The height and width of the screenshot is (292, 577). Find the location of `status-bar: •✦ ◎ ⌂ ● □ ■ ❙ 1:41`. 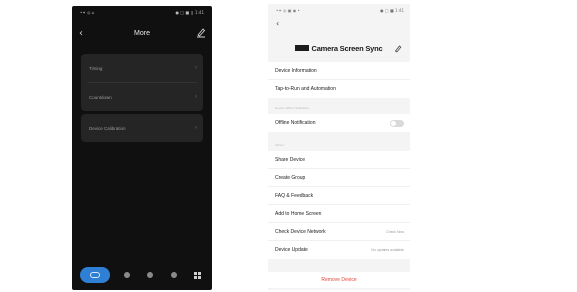

status-bar: •✦ ◎ ⌂ ● □ ■ ❙ 1:41 is located at coordinates (142, 12).